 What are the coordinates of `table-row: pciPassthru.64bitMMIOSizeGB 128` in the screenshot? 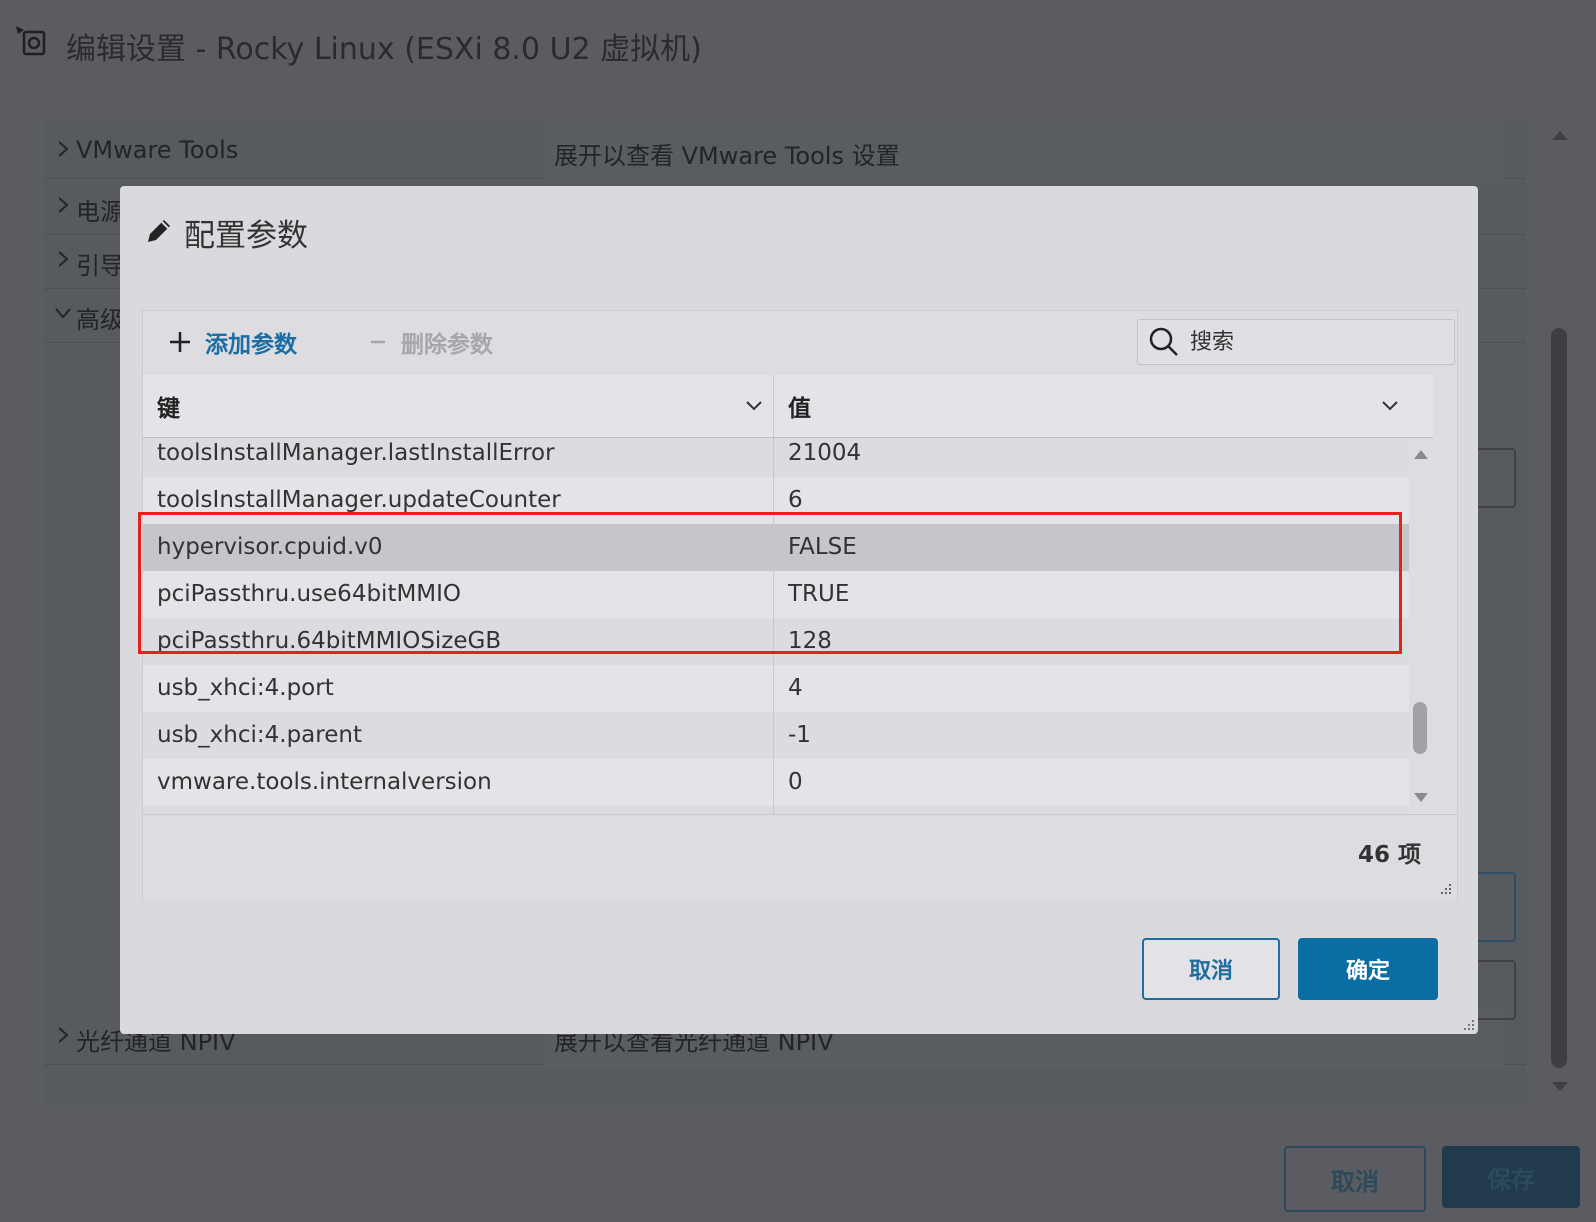 It's located at (776, 641).